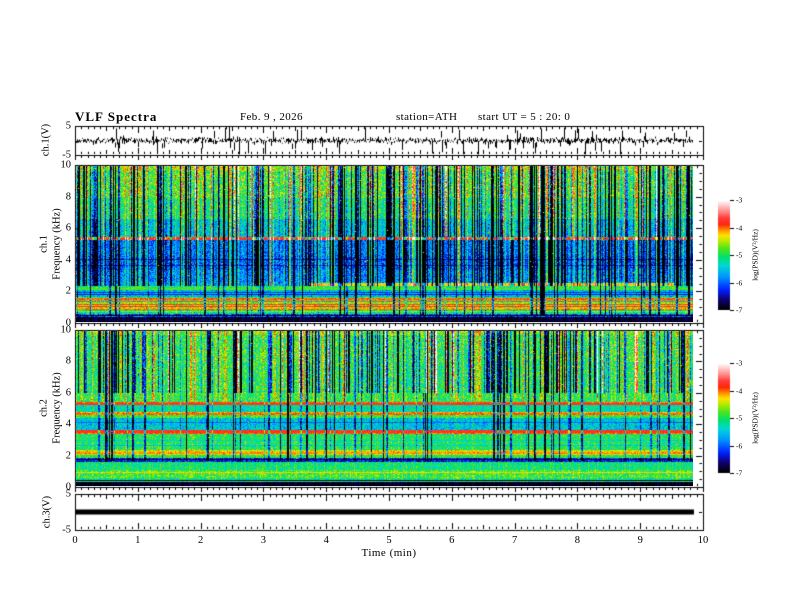 The height and width of the screenshot is (612, 792). Describe the element at coordinates (703, 540) in the screenshot. I see `x-tick-label: 10` at that location.